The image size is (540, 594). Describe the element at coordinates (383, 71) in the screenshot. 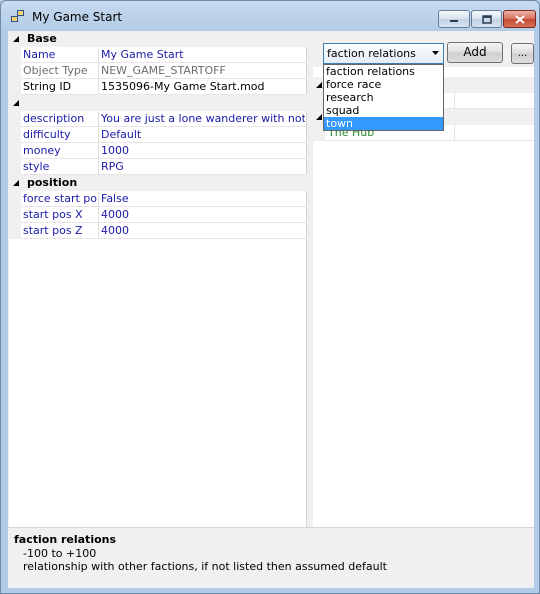

I see `dropdown-option-faction-relations: faction relations` at that location.